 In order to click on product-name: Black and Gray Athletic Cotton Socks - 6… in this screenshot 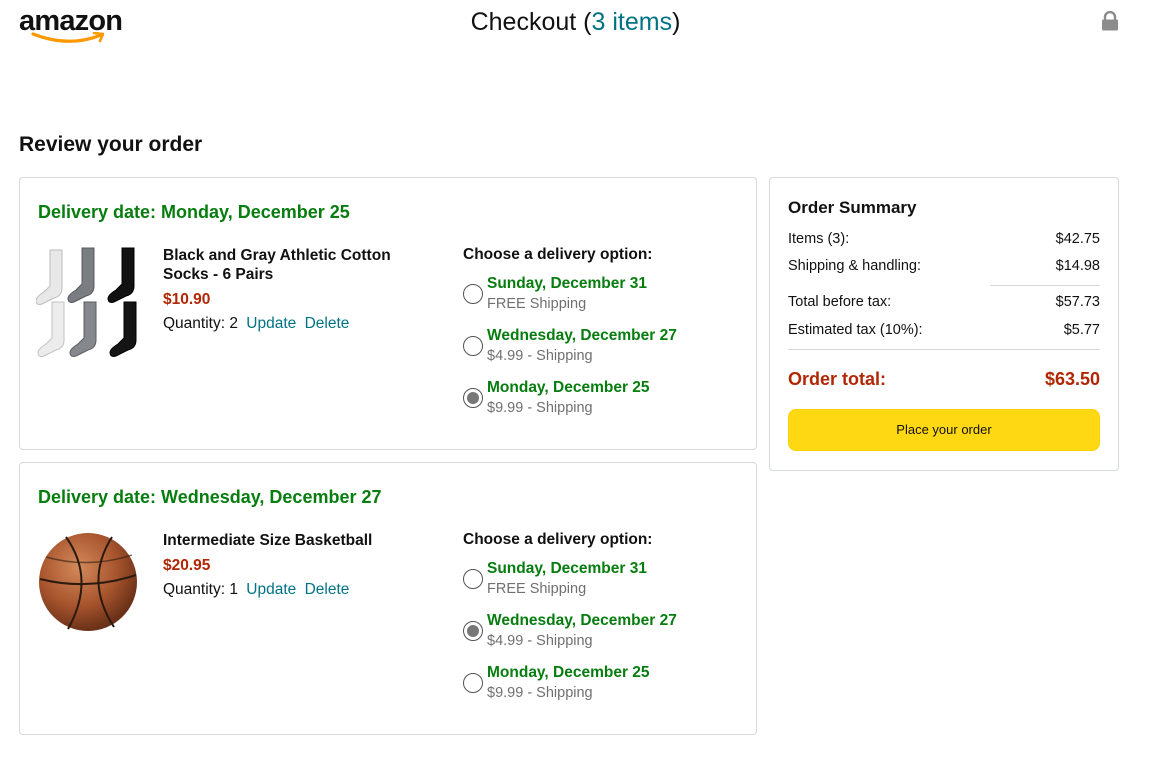, I will do `click(277, 265)`.